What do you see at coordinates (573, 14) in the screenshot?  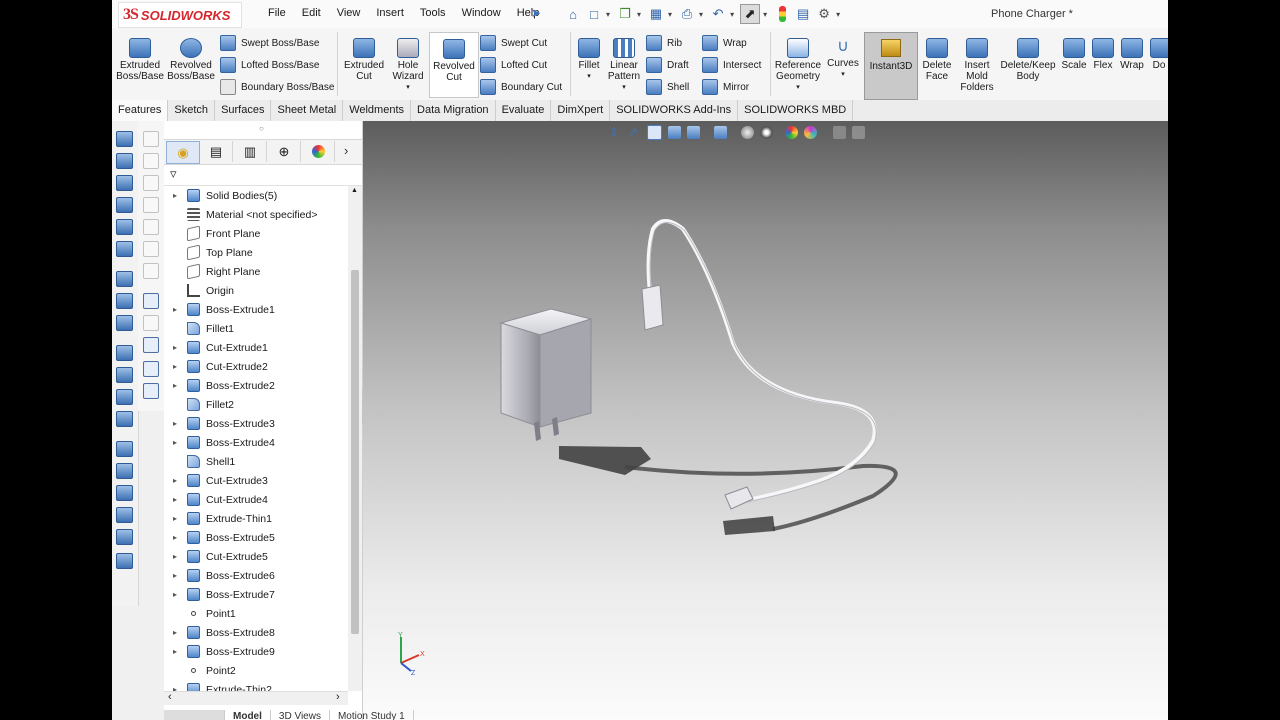 I see `home-icon: ⌂` at bounding box center [573, 14].